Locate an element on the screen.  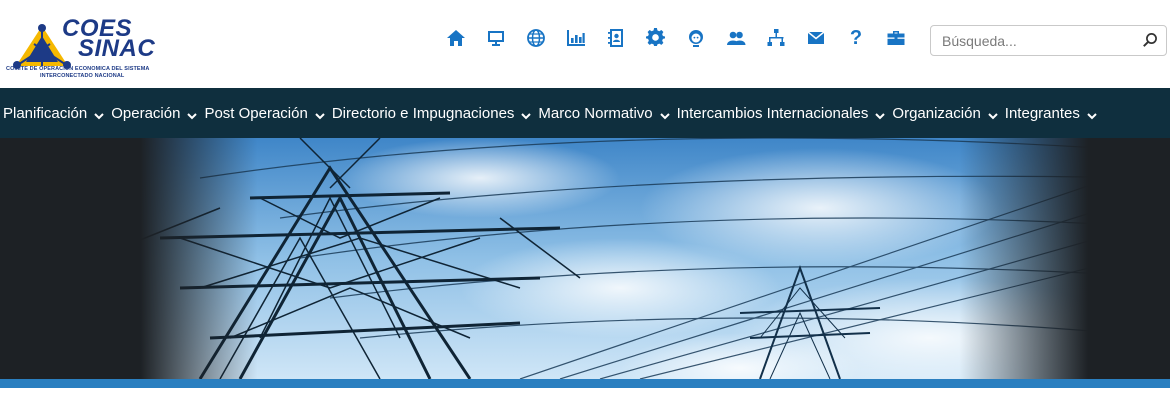
nav-item-intercambios: Intercambios Internacionales is located at coordinates (782, 113).